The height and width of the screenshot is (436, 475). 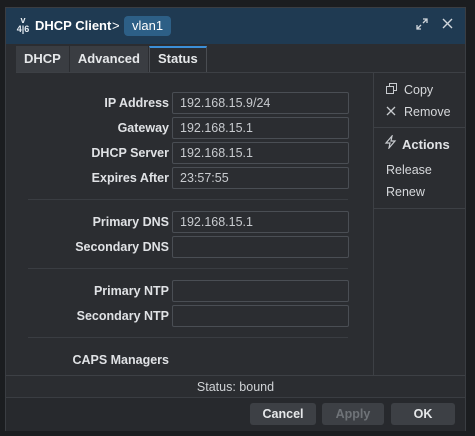 What do you see at coordinates (353, 414) in the screenshot?
I see `apply-button: Apply` at bounding box center [353, 414].